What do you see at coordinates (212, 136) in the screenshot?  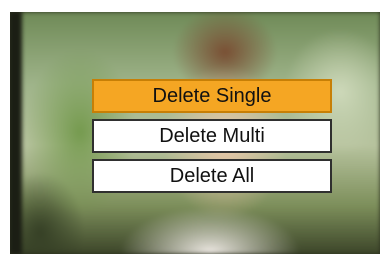 I see `delete-multi-option: Delete Multi` at bounding box center [212, 136].